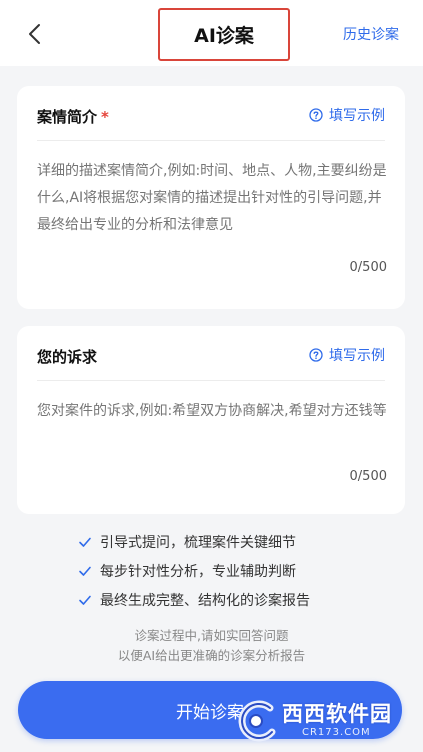  I want to click on watermark-logo: 西西软件园 CR173.COM, so click(319, 721).